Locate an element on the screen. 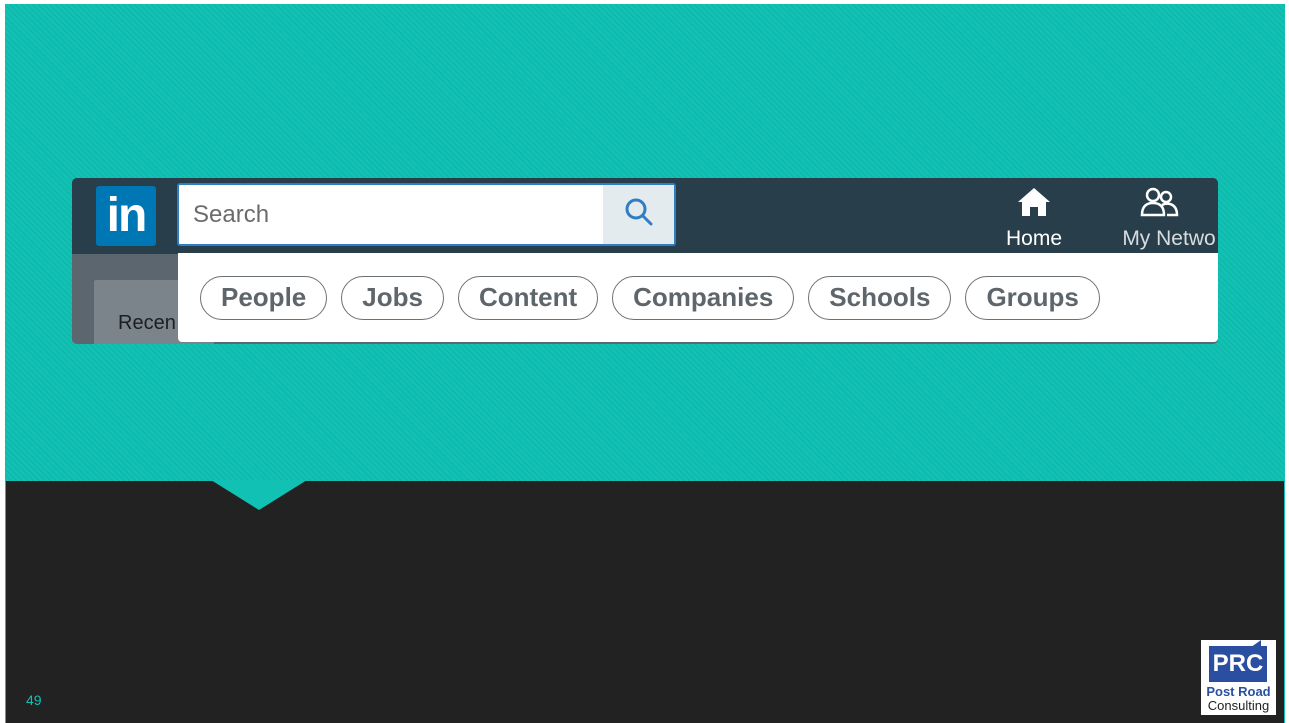  filter-jobs: Jobs is located at coordinates (392, 298).